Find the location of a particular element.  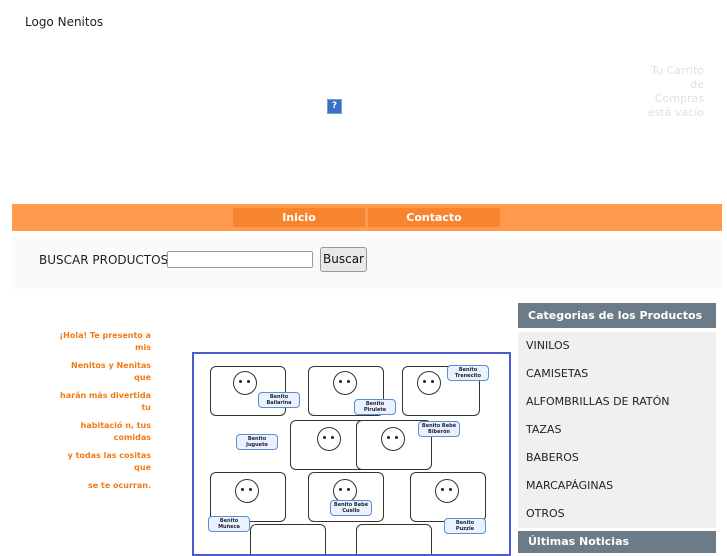

character-tag: Benito Puzzle is located at coordinates (465, 526).